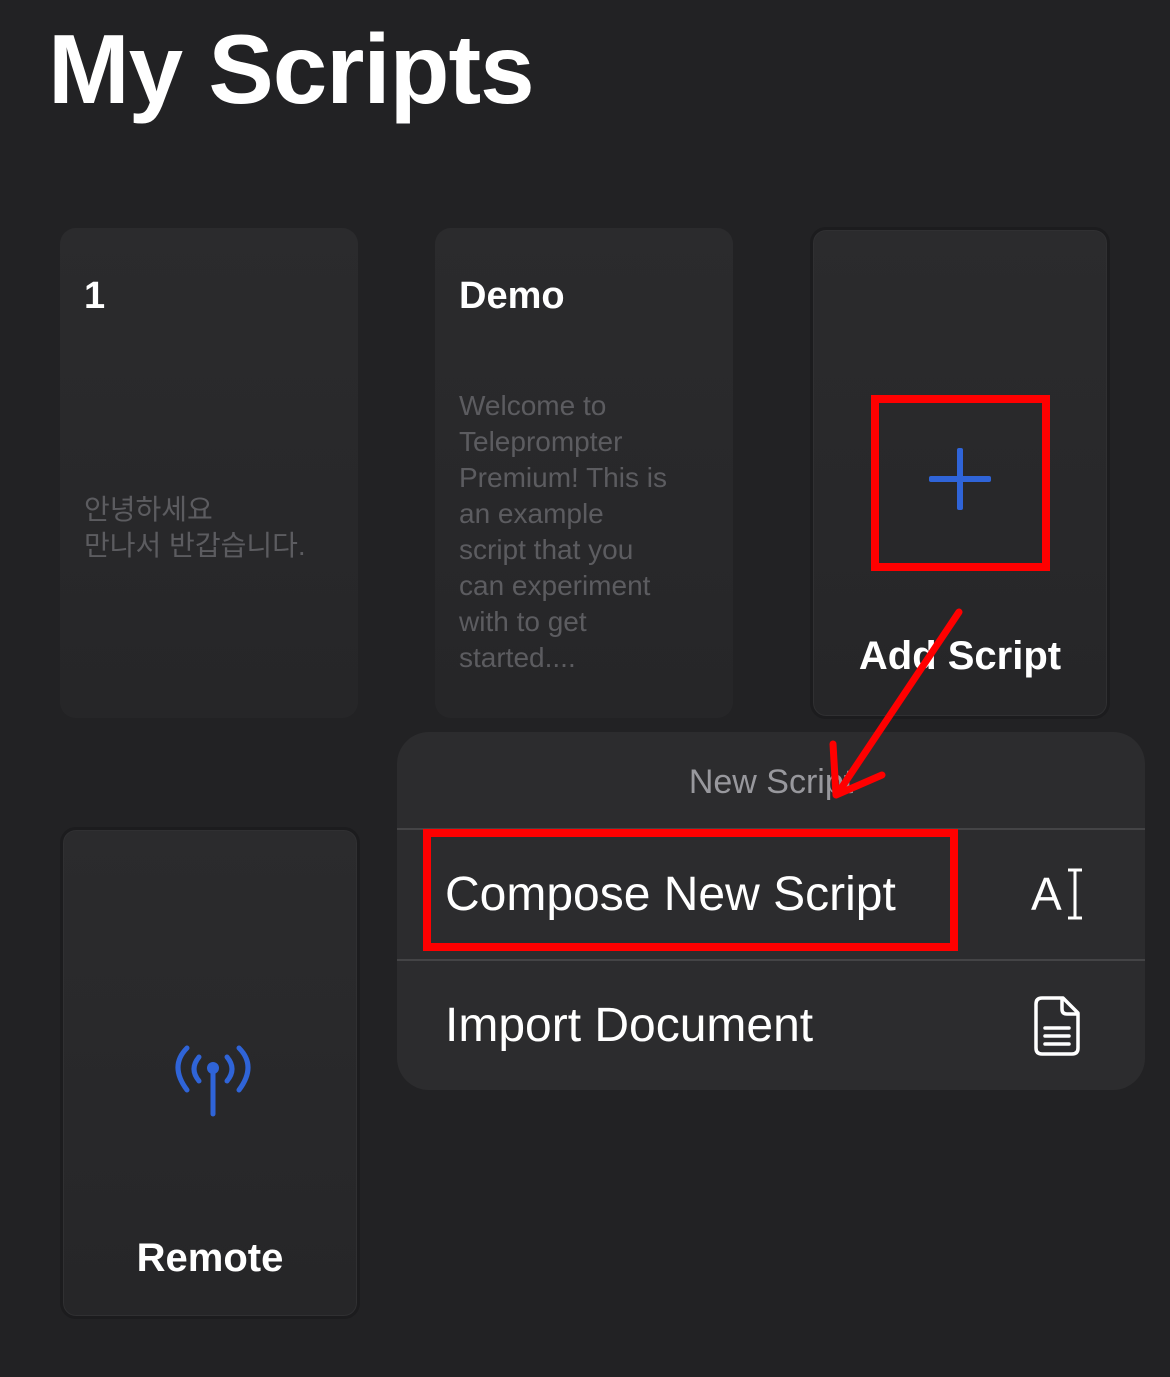 Image resolution: width=1170 pixels, height=1377 pixels. I want to click on menu-header: New Script, so click(771, 782).